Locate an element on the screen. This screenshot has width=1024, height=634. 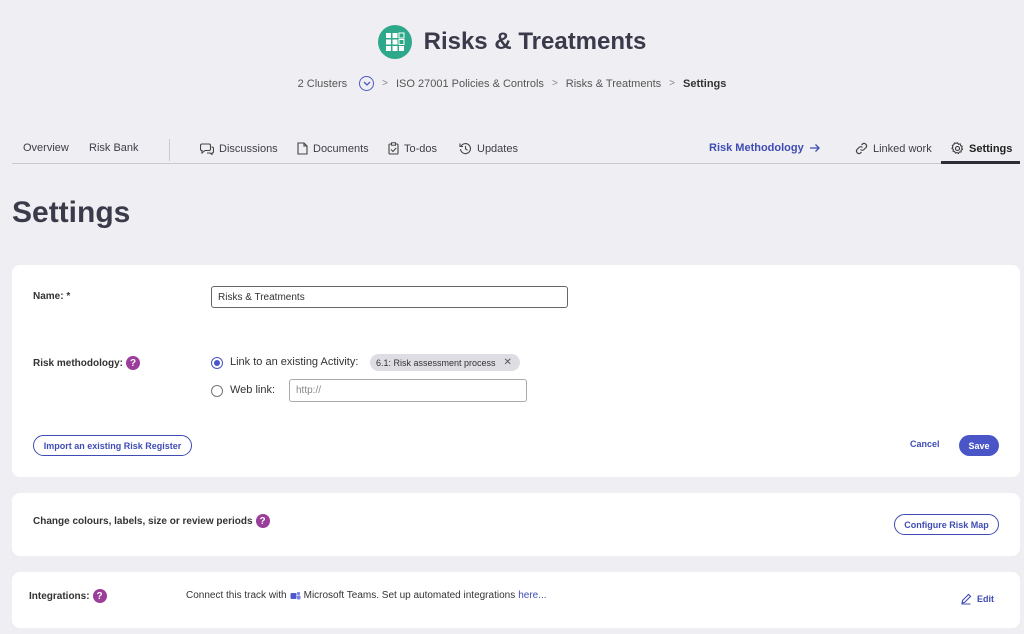
tab-risk-methodology: Risk Methodology is located at coordinates (765, 148).